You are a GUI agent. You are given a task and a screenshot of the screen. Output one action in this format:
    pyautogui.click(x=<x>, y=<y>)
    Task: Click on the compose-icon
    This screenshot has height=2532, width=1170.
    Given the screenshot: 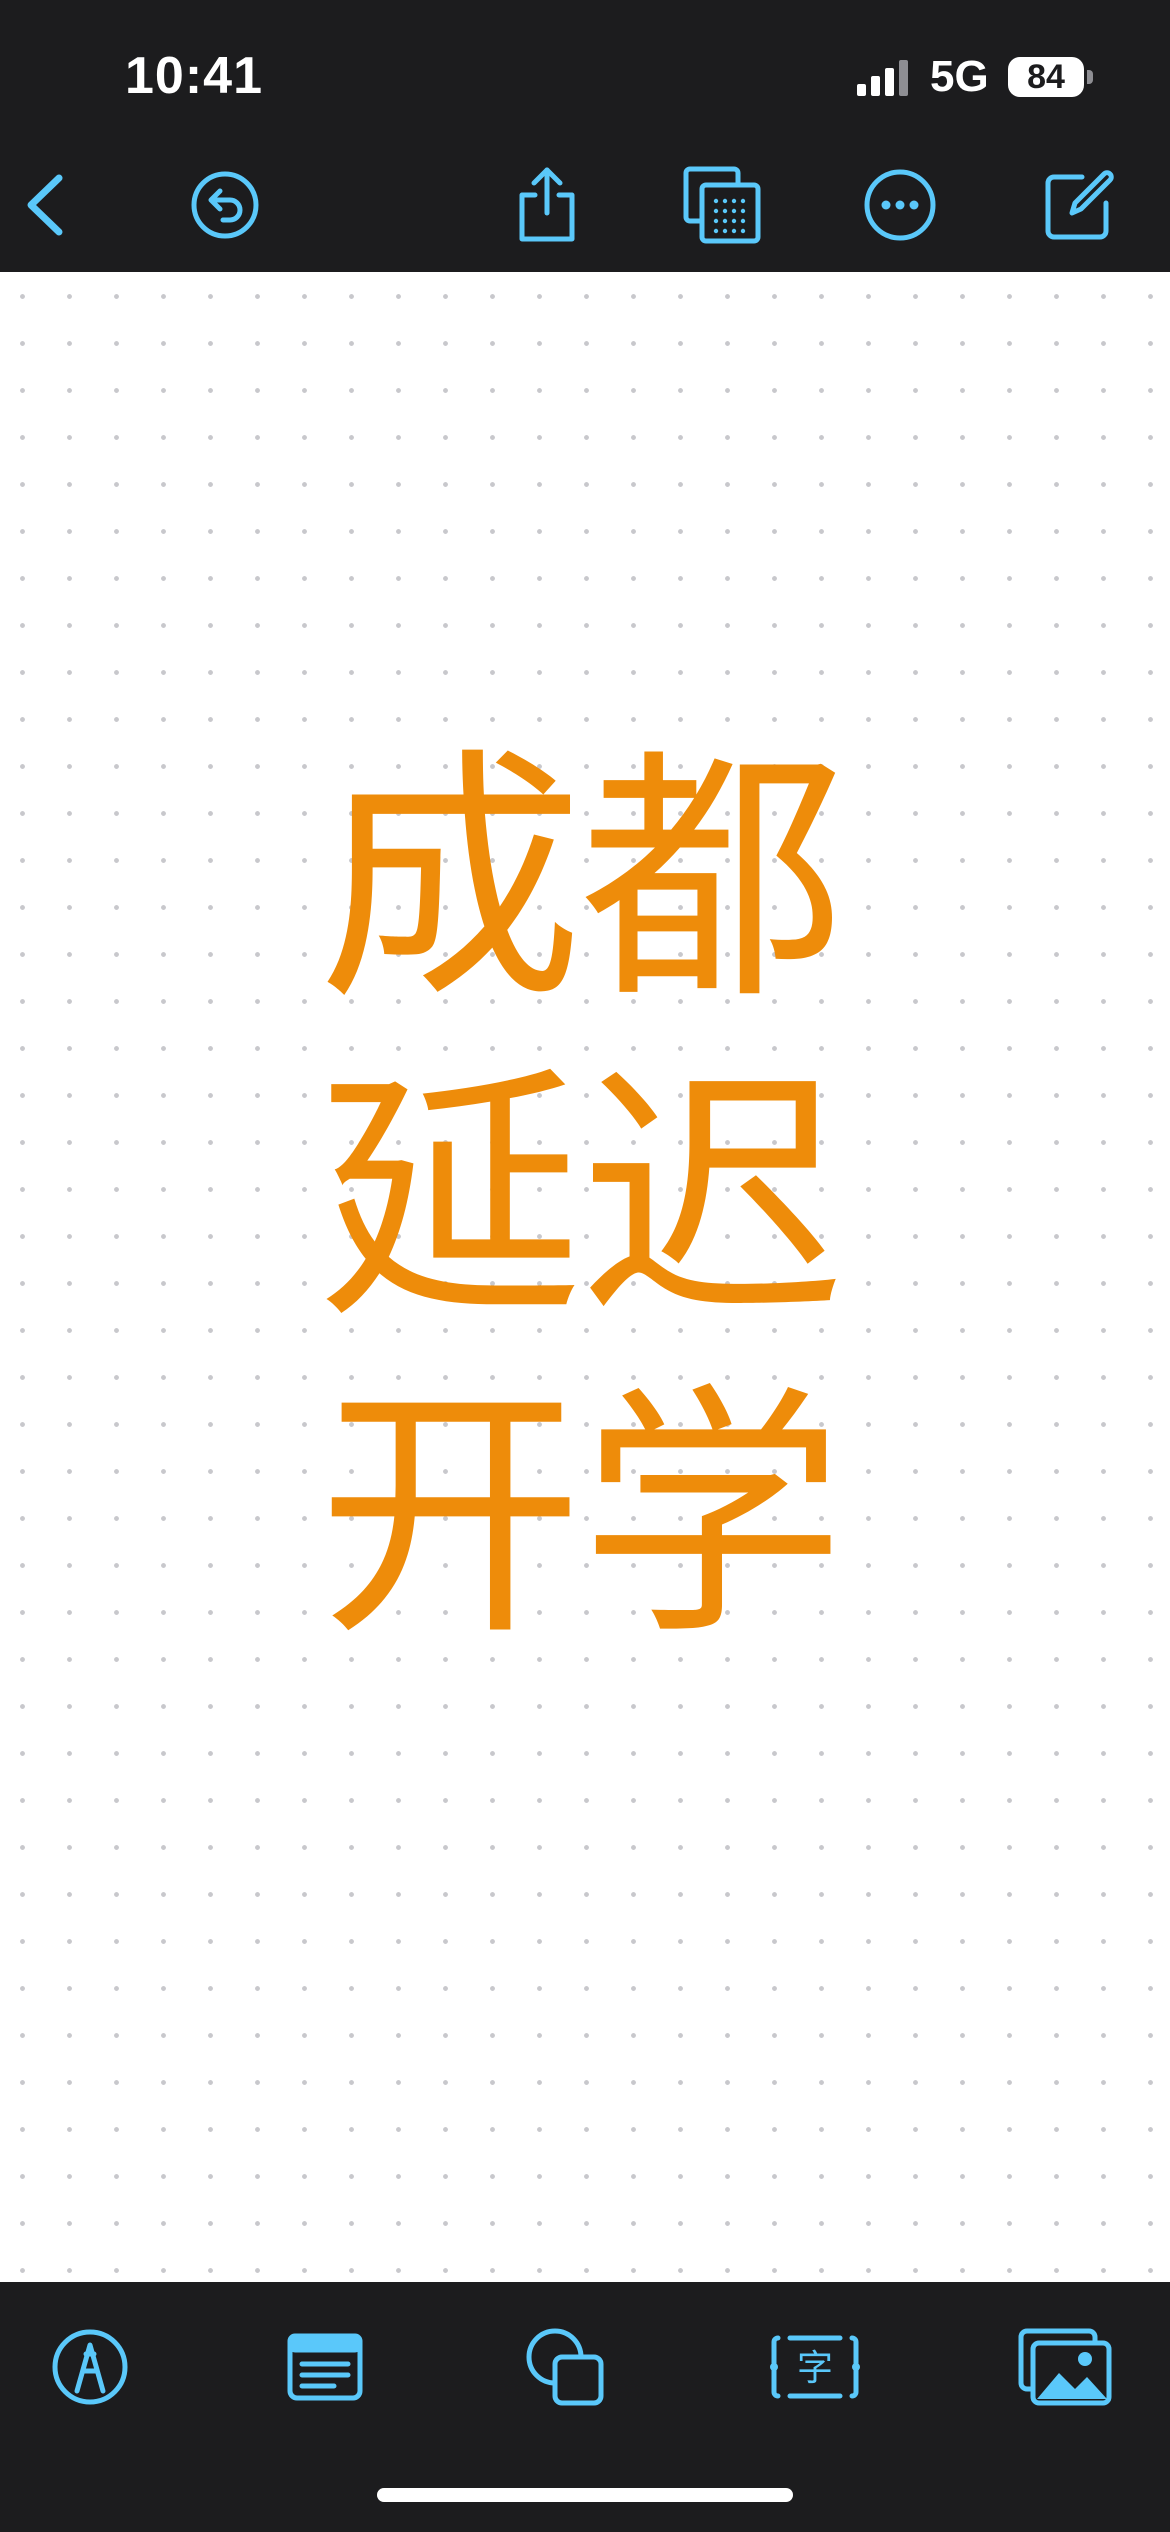 What is the action you would take?
    pyautogui.click(x=1079, y=205)
    